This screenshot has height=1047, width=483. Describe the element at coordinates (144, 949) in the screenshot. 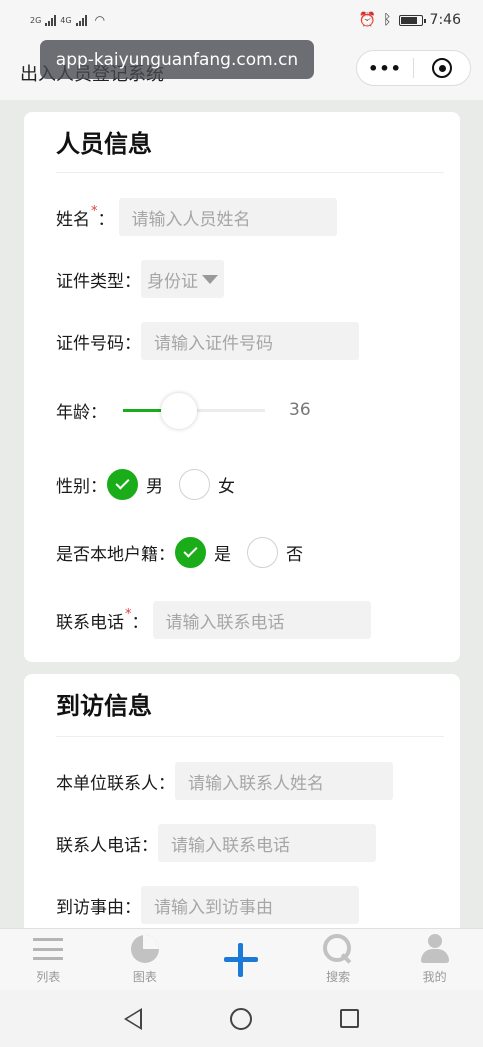

I see `pie-chart-icon` at that location.